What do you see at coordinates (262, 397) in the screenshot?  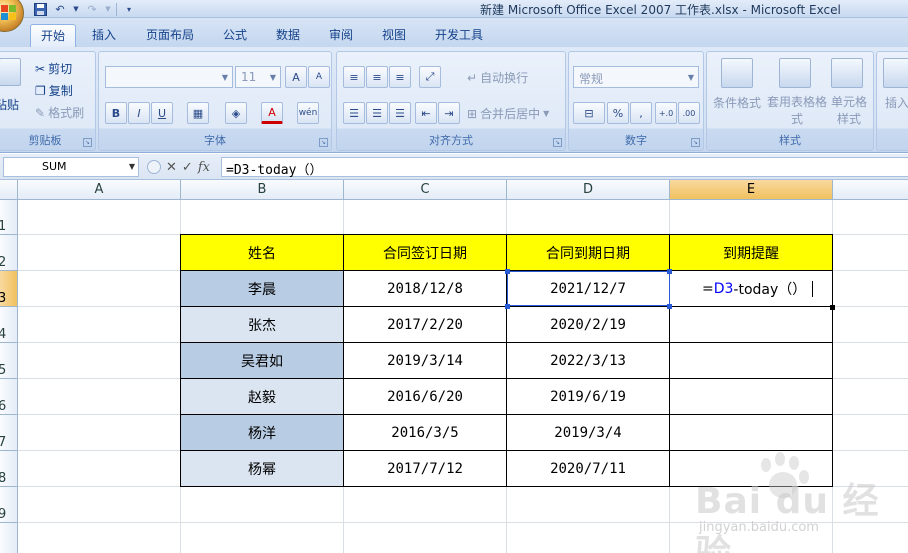 I see `table-cell-name: 赵毅` at bounding box center [262, 397].